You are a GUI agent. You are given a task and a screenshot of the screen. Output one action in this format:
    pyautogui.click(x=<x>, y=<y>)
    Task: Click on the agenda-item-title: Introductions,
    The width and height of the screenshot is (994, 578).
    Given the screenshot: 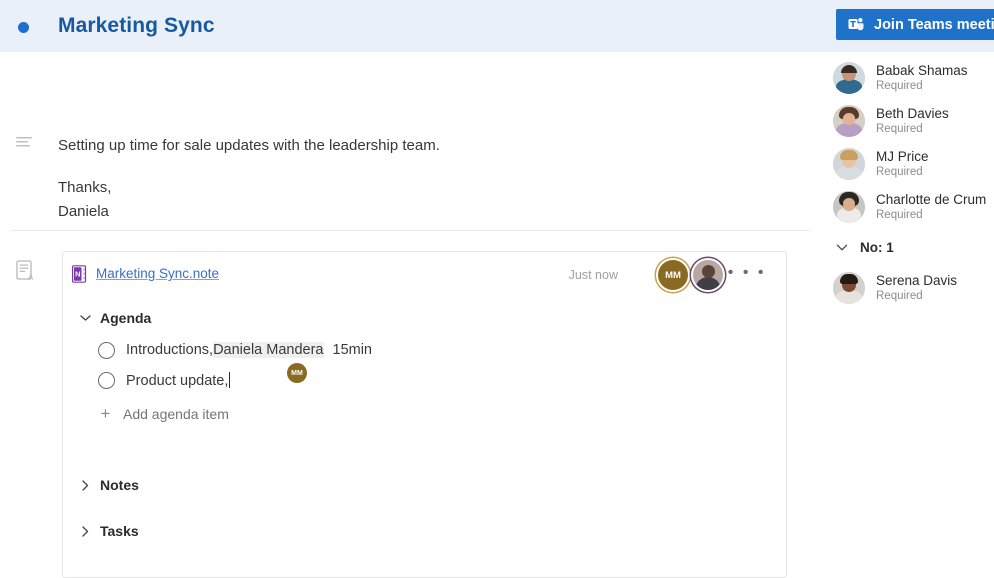 What is the action you would take?
    pyautogui.click(x=170, y=350)
    